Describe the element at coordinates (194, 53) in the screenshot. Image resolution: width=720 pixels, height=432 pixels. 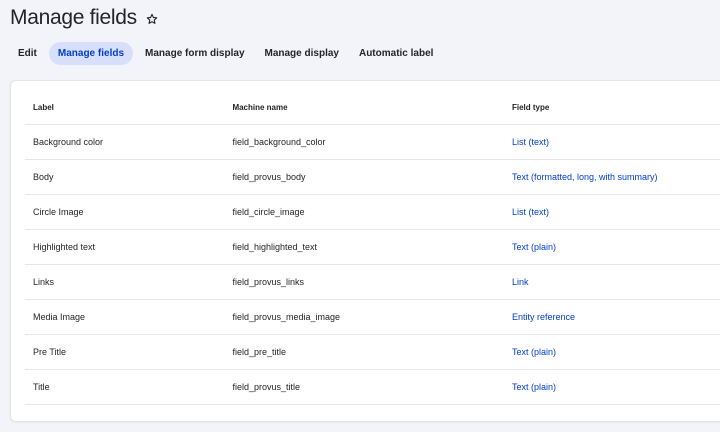
I see `tab-manage-form-display: Manage form display` at that location.